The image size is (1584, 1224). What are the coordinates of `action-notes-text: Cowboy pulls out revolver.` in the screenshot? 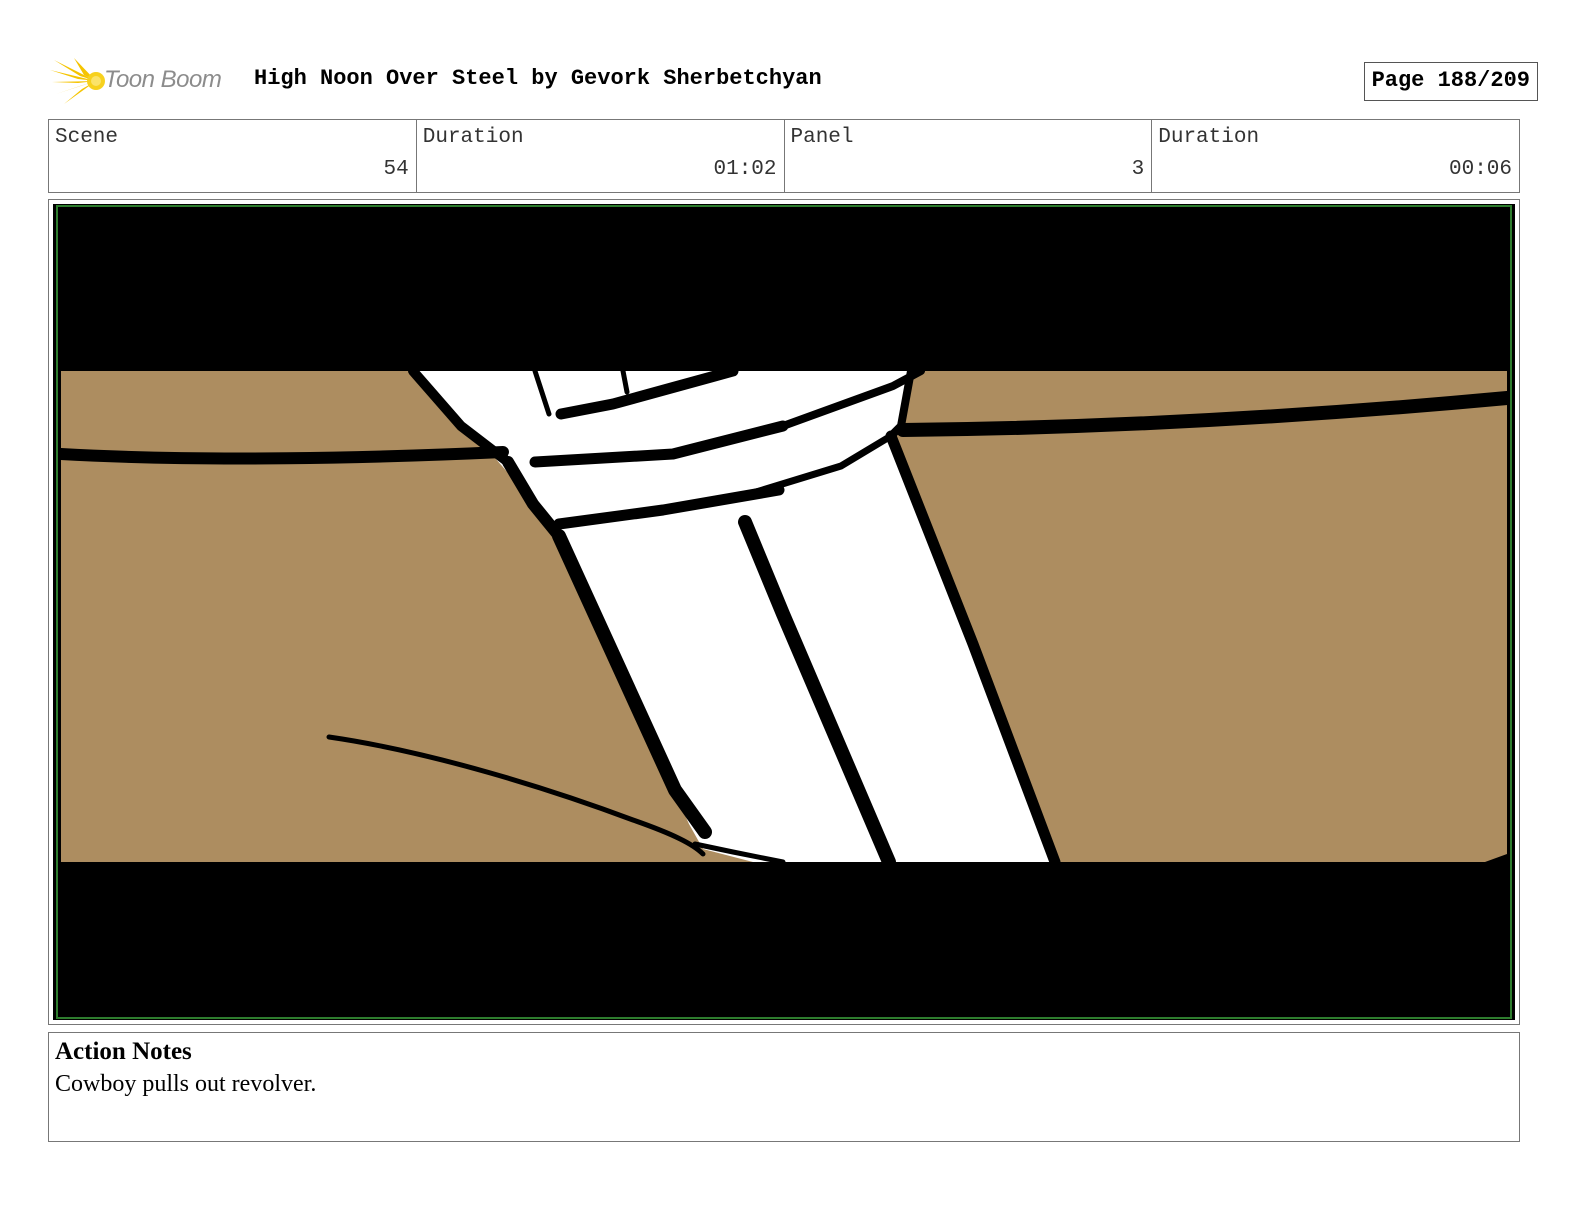 It's located at (186, 1084).